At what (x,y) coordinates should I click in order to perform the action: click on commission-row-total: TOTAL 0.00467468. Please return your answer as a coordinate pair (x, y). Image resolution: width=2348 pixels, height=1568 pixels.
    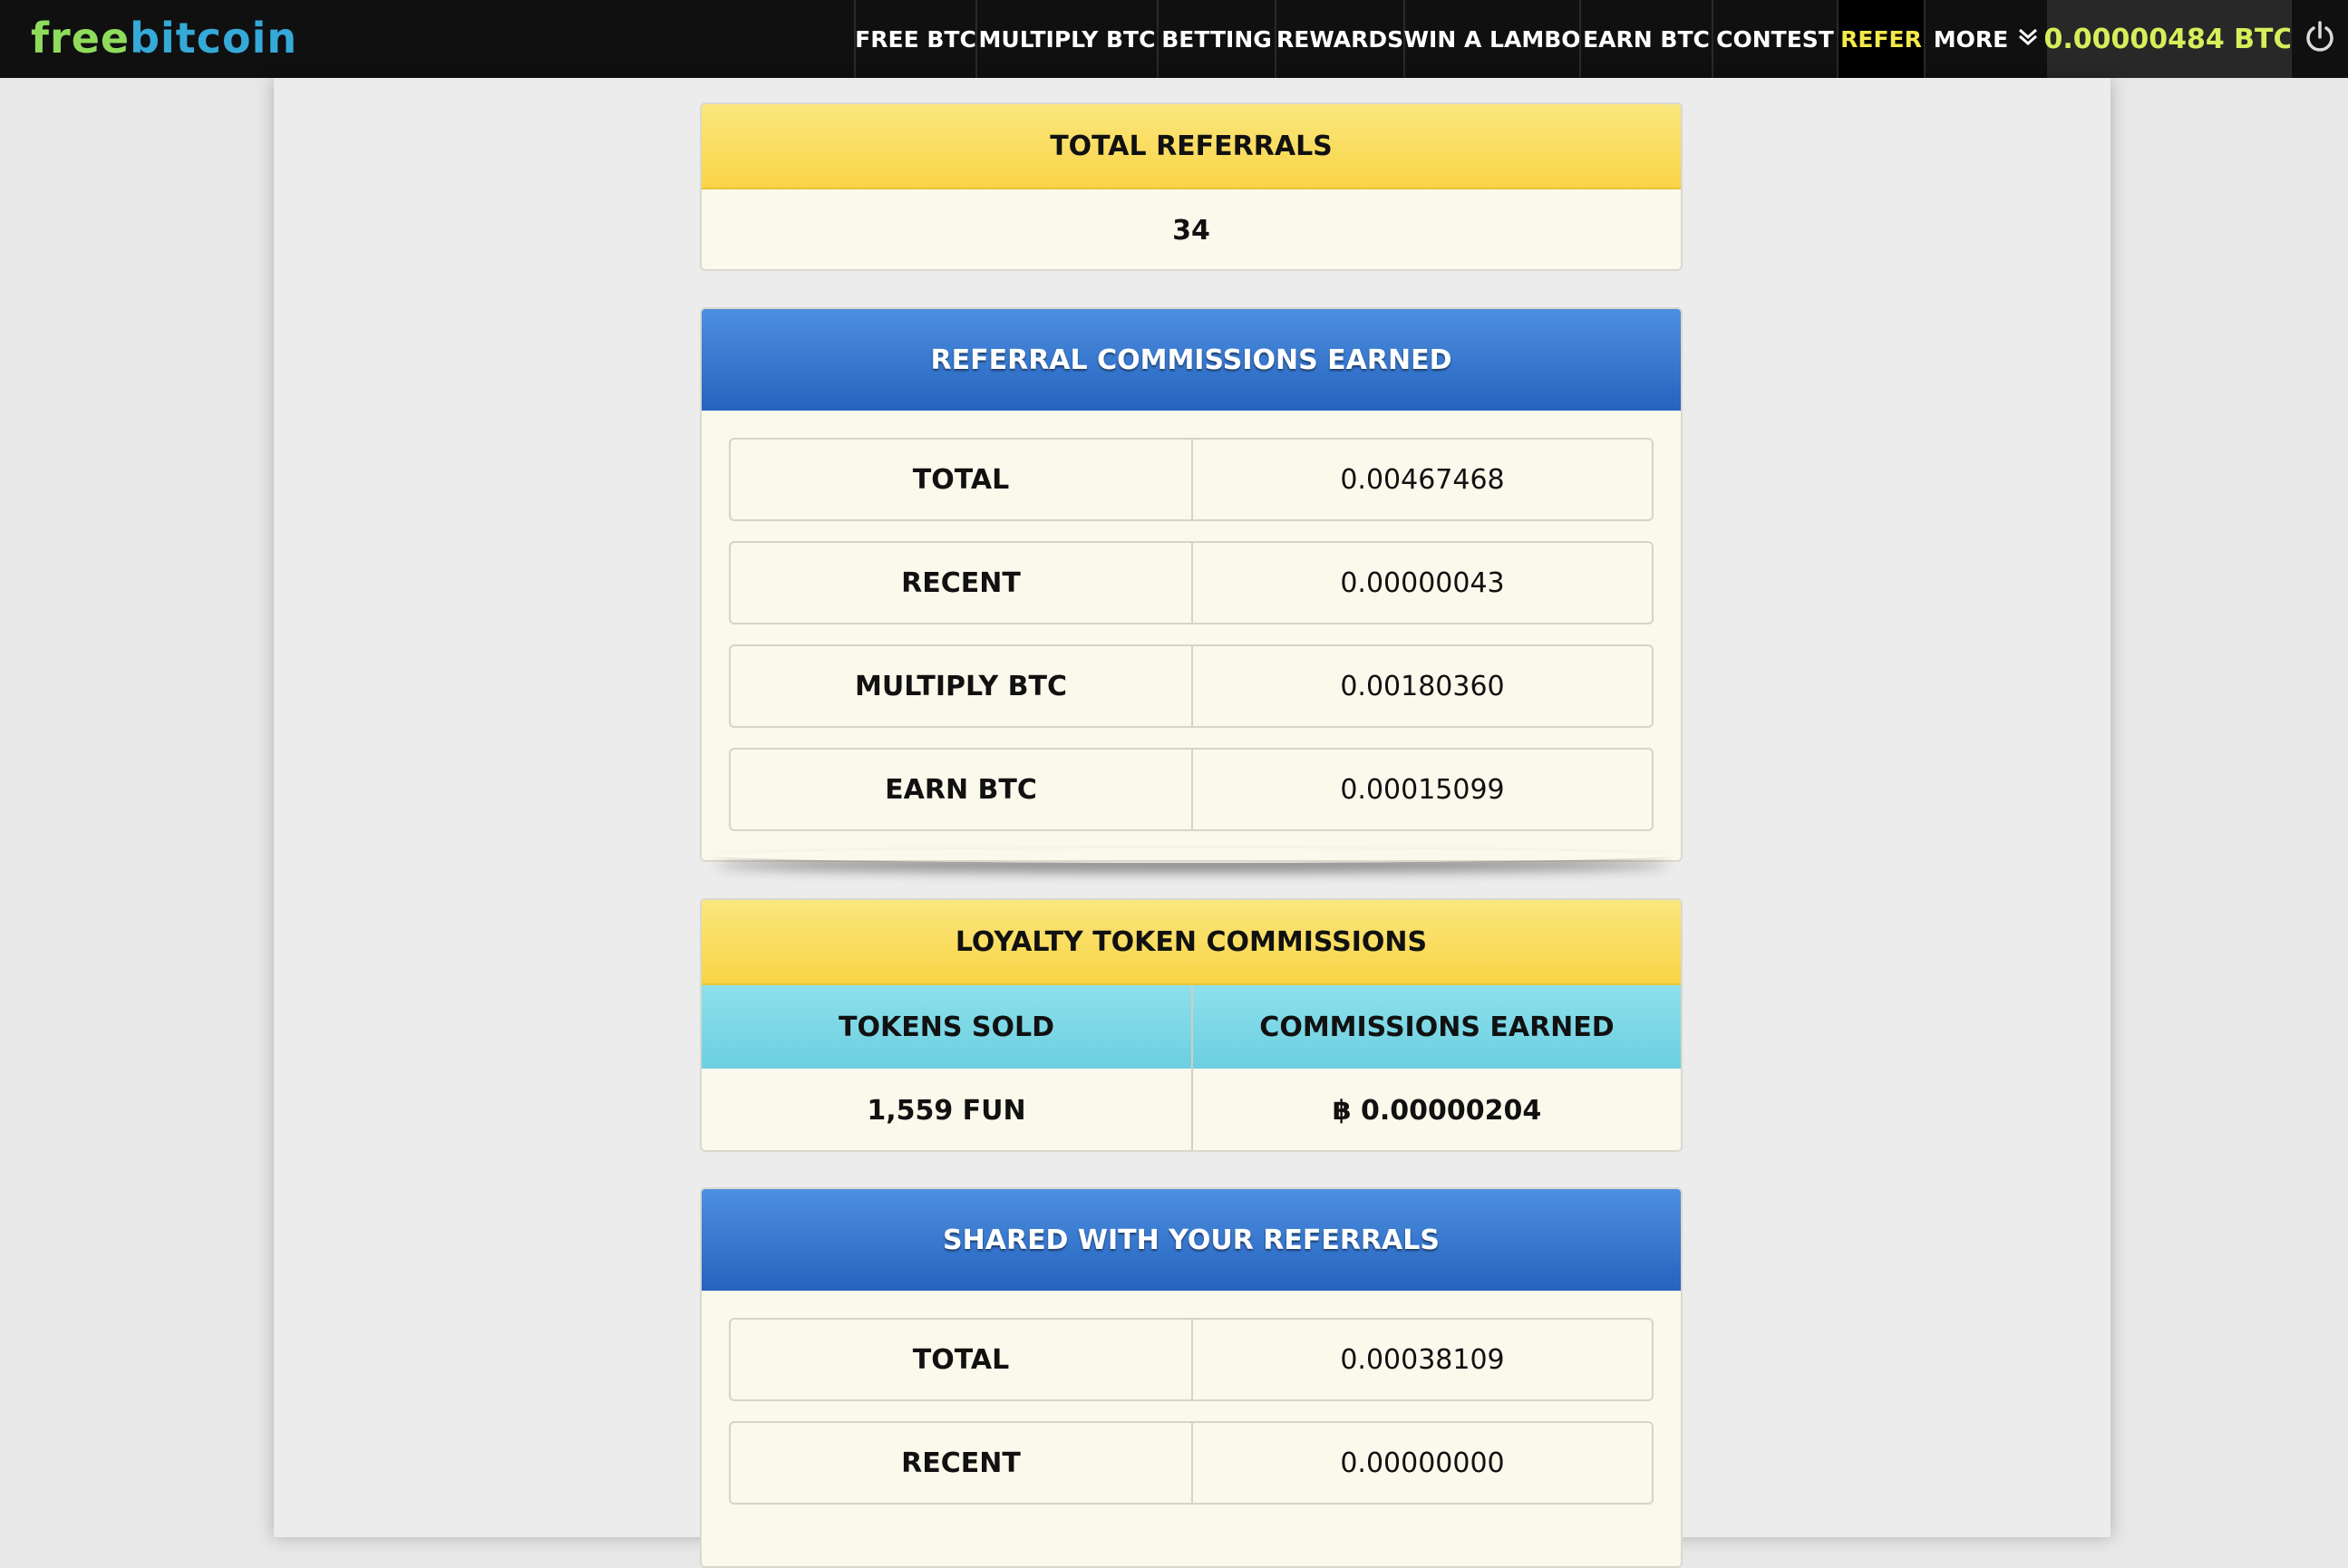
    Looking at the image, I should click on (1191, 479).